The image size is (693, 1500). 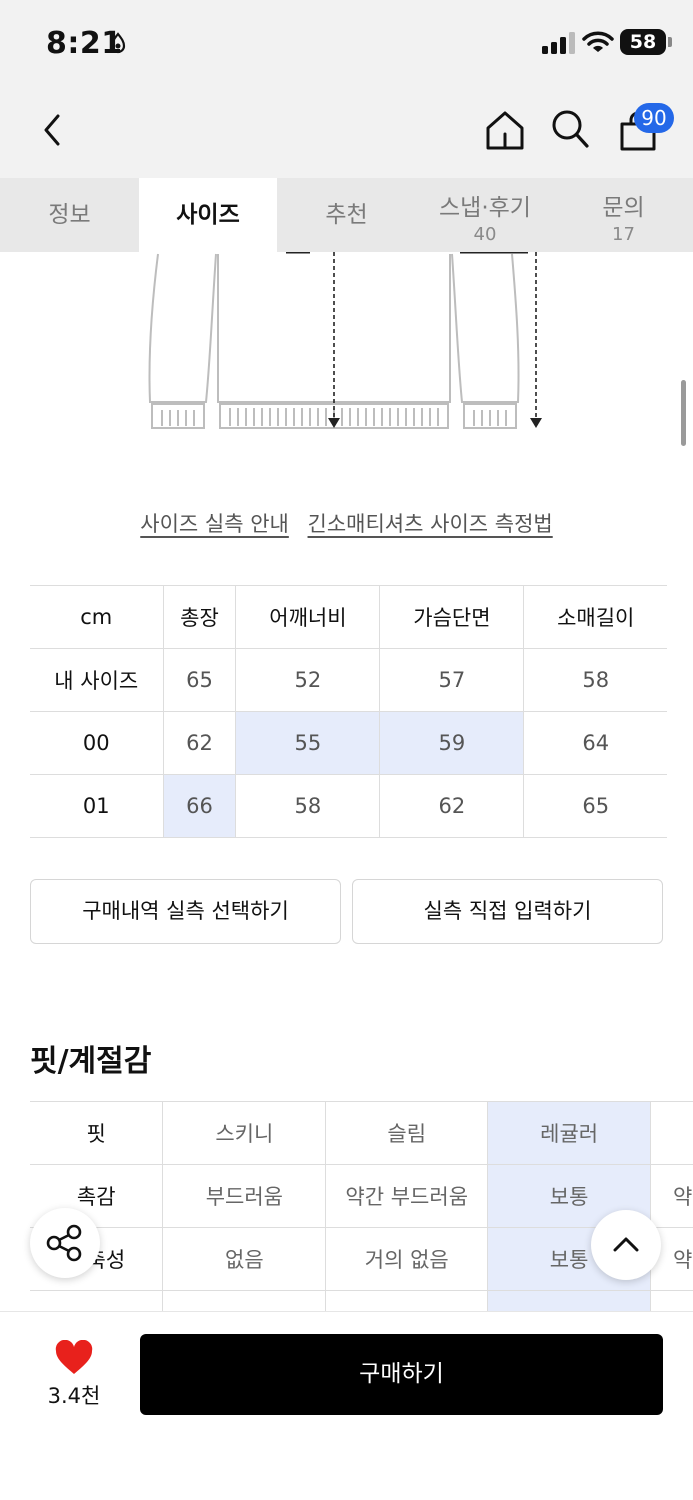 I want to click on table-cell: 52, so click(x=308, y=680).